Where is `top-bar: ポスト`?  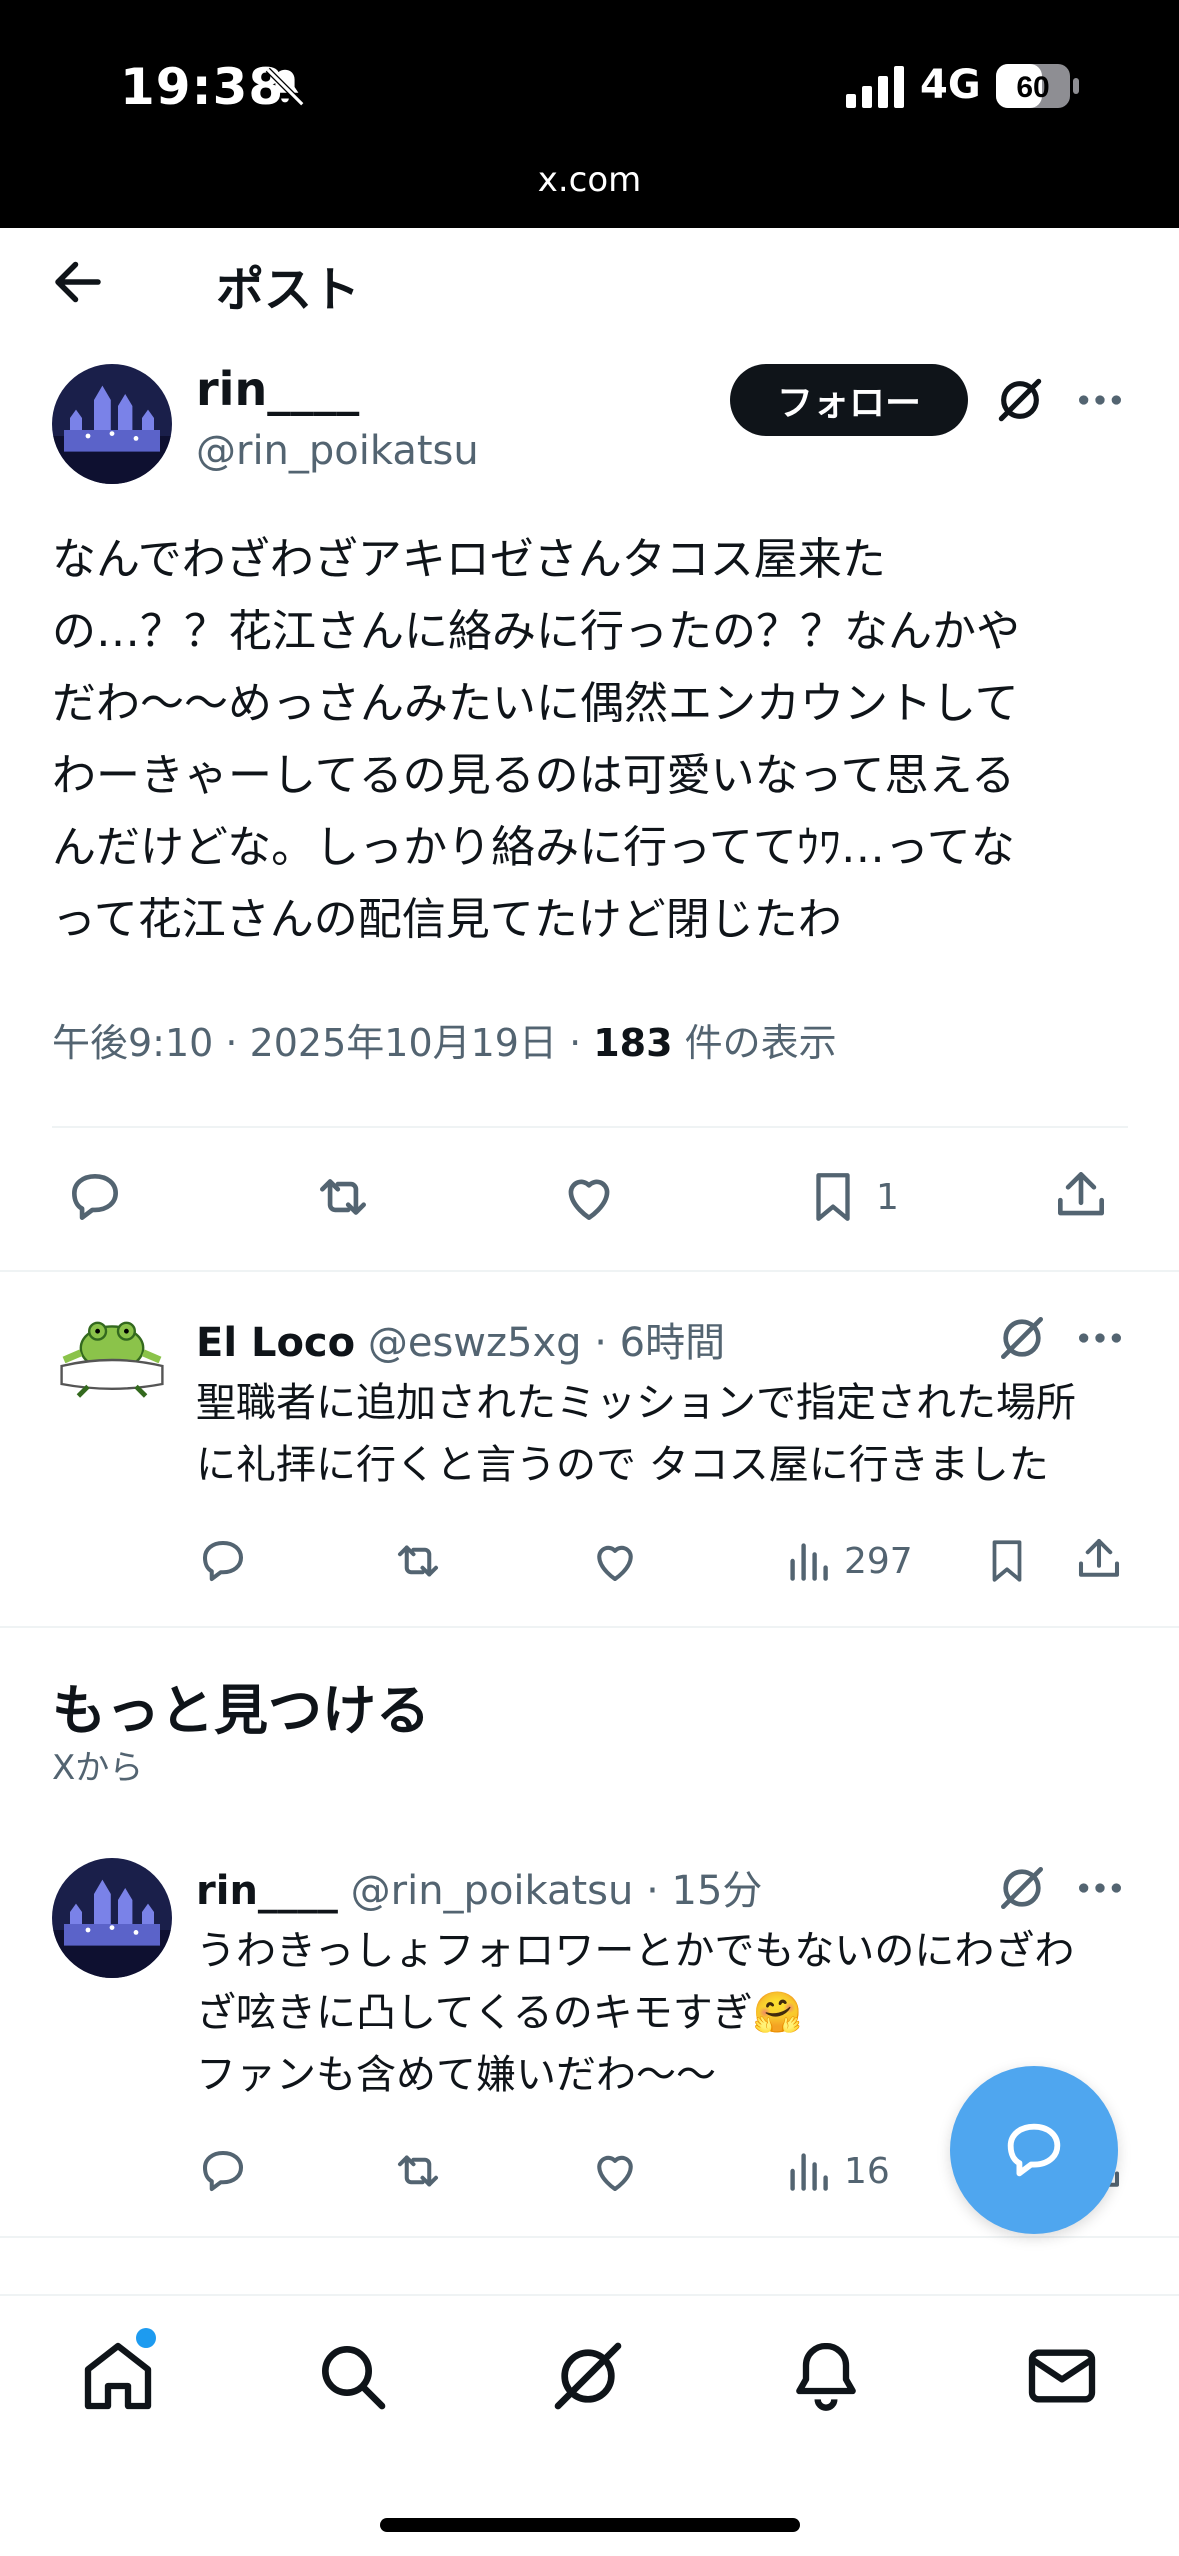
top-bar: ポスト is located at coordinates (589, 283).